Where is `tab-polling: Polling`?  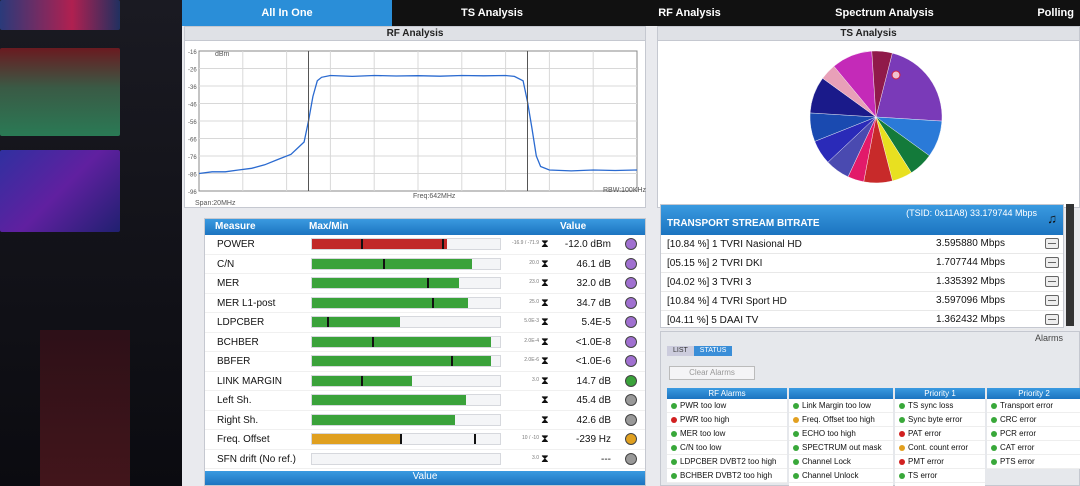
tab-polling: Polling is located at coordinates (1031, 13).